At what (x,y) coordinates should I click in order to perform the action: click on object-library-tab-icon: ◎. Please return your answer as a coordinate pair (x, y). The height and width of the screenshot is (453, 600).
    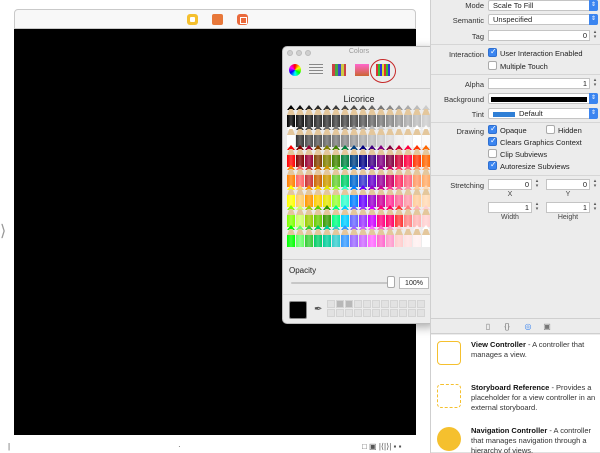
    Looking at the image, I should click on (528, 327).